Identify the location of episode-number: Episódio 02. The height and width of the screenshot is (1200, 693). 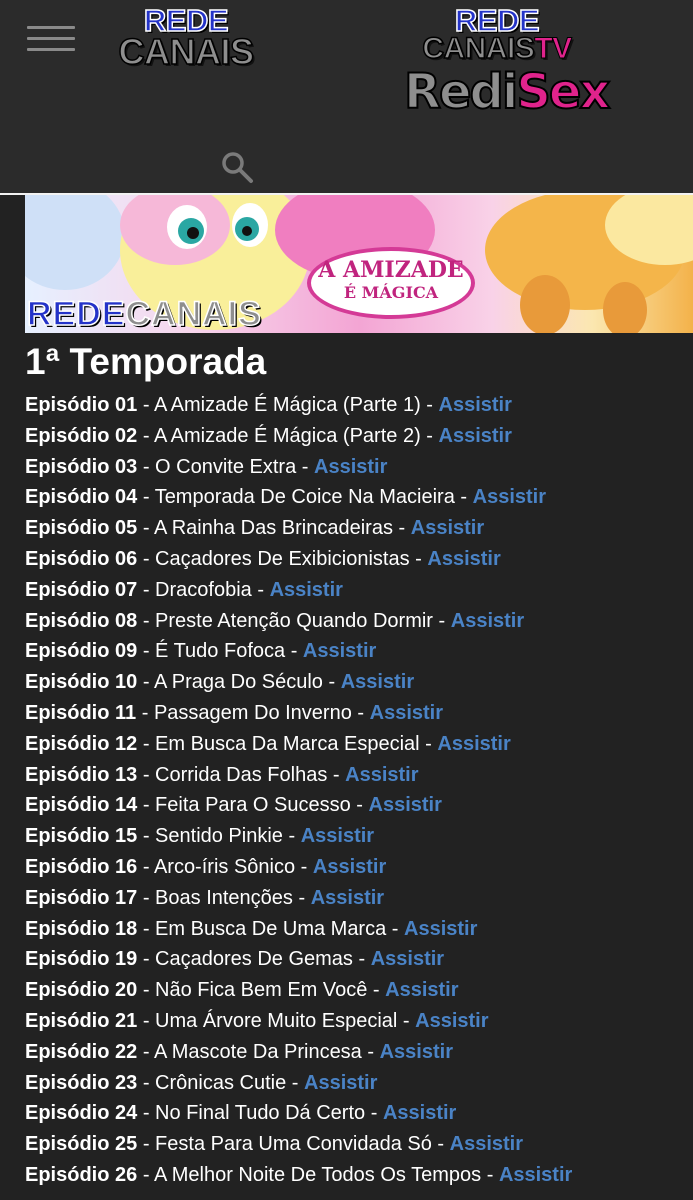
(81, 435).